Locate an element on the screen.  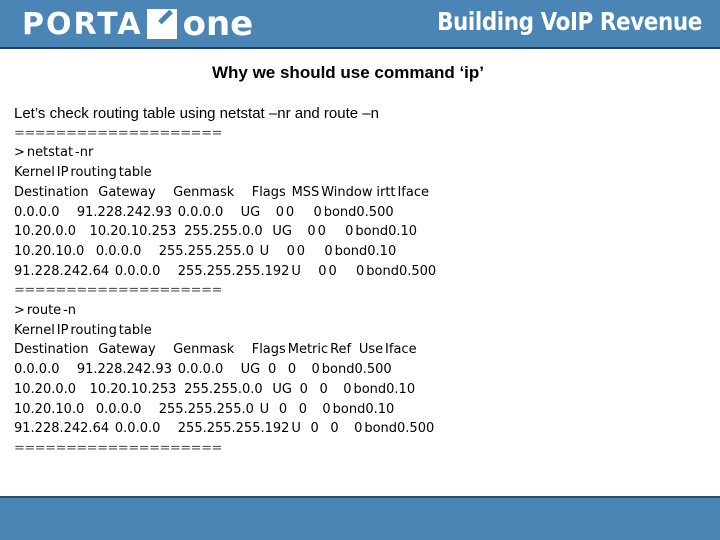
logo-slash-icon is located at coordinates (161, 24).